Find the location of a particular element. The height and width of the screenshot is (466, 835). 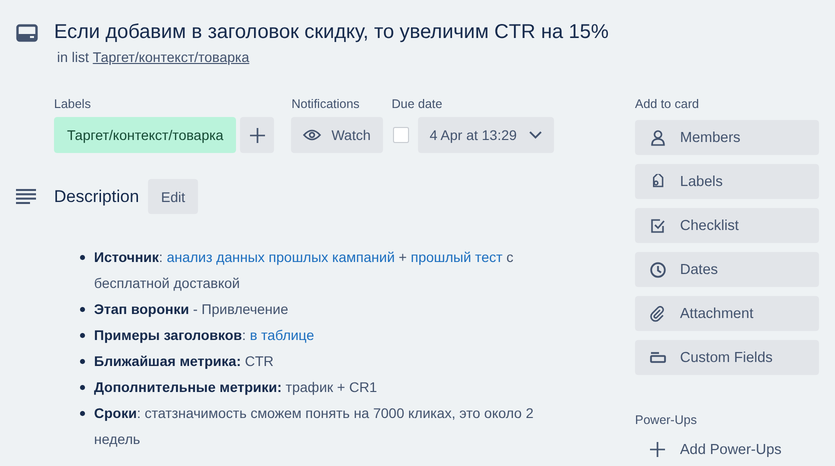

list-item: Примеры заголовков: в таблице is located at coordinates (204, 335).